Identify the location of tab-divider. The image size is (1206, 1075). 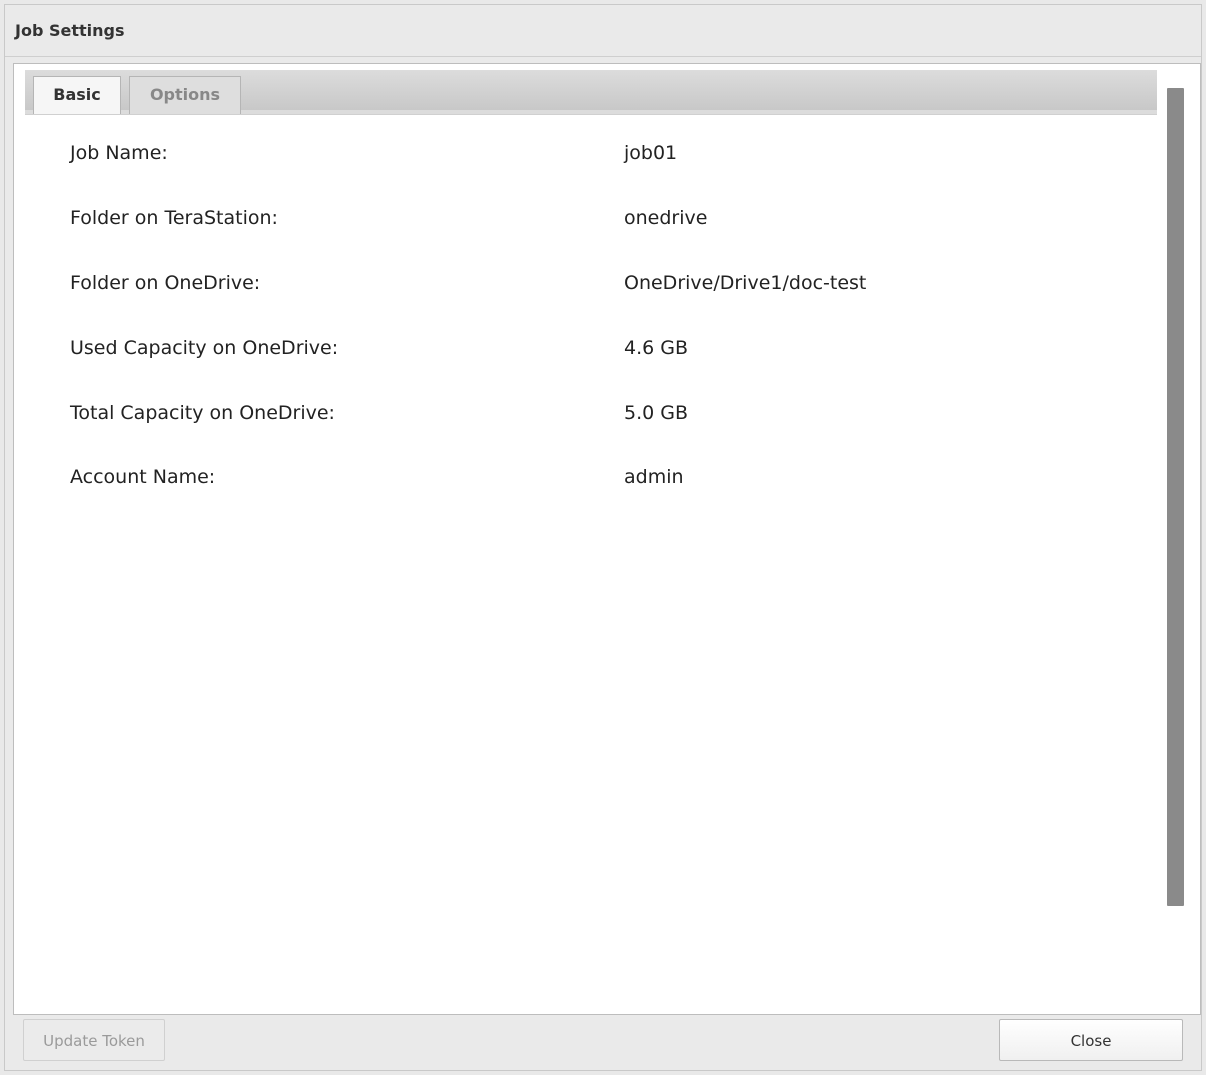
(591, 114).